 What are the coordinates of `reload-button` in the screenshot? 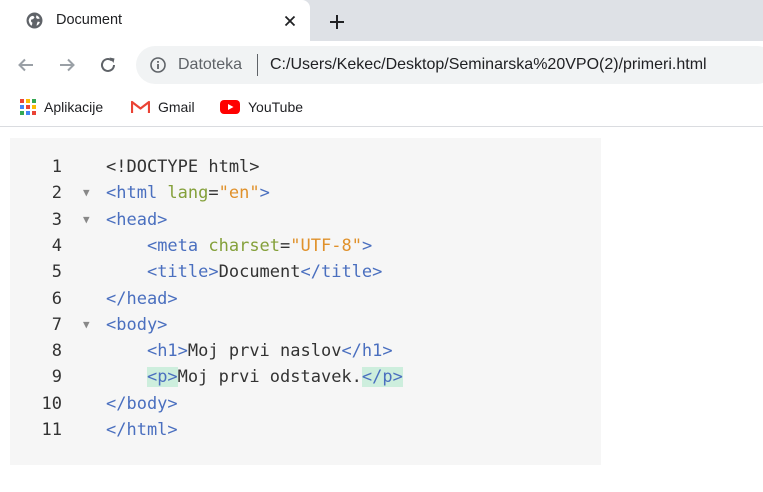 It's located at (108, 65).